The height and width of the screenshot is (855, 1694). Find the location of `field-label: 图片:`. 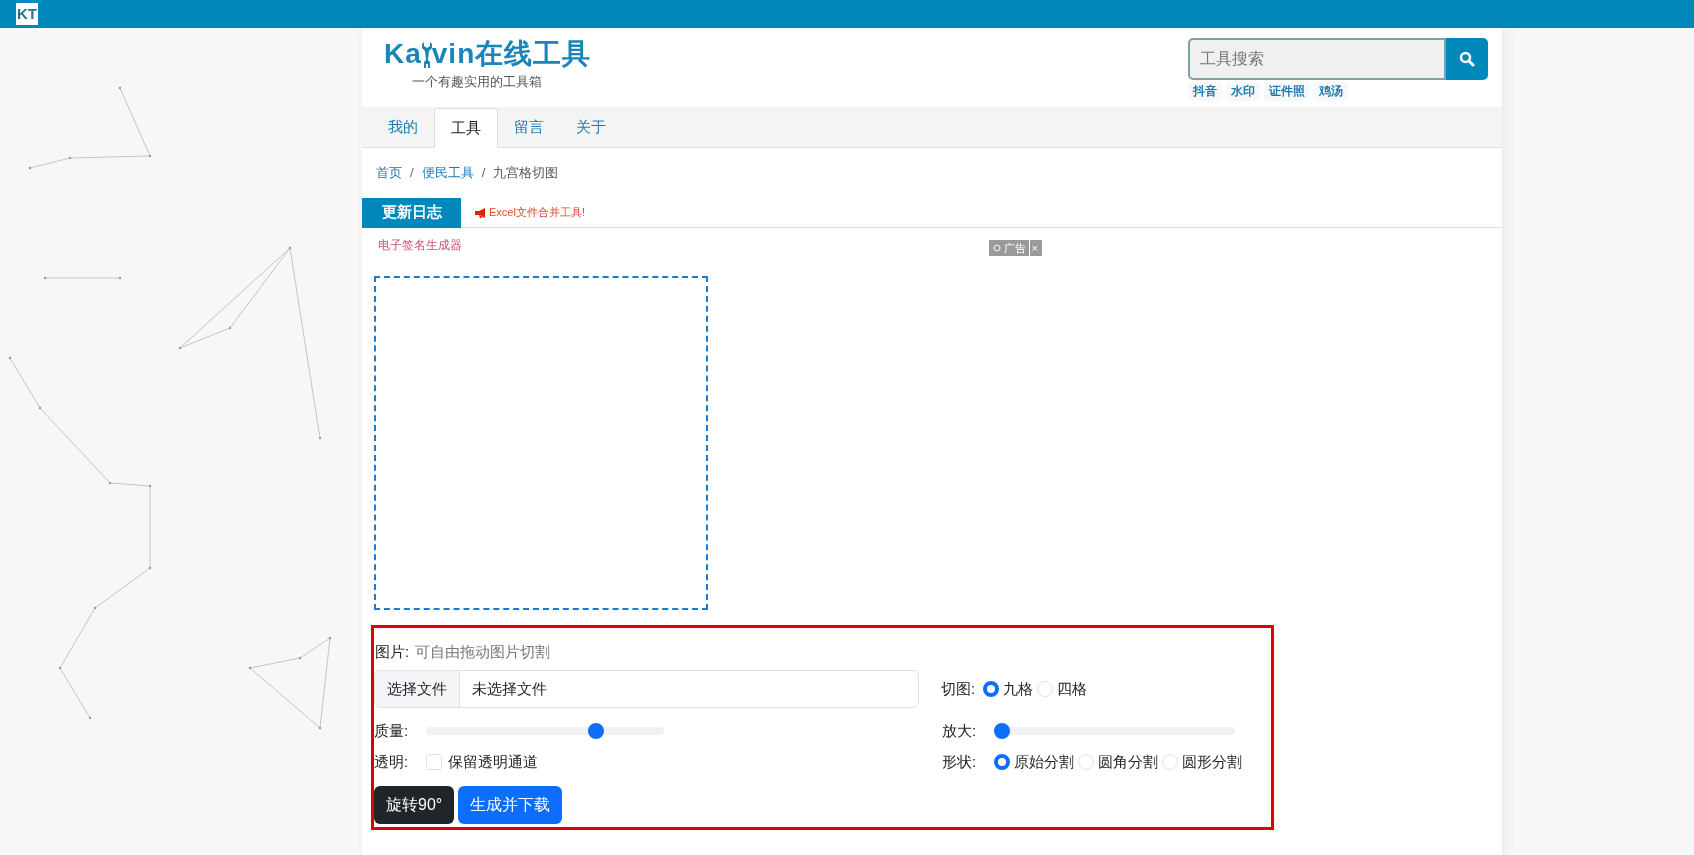

field-label: 图片: is located at coordinates (392, 651).